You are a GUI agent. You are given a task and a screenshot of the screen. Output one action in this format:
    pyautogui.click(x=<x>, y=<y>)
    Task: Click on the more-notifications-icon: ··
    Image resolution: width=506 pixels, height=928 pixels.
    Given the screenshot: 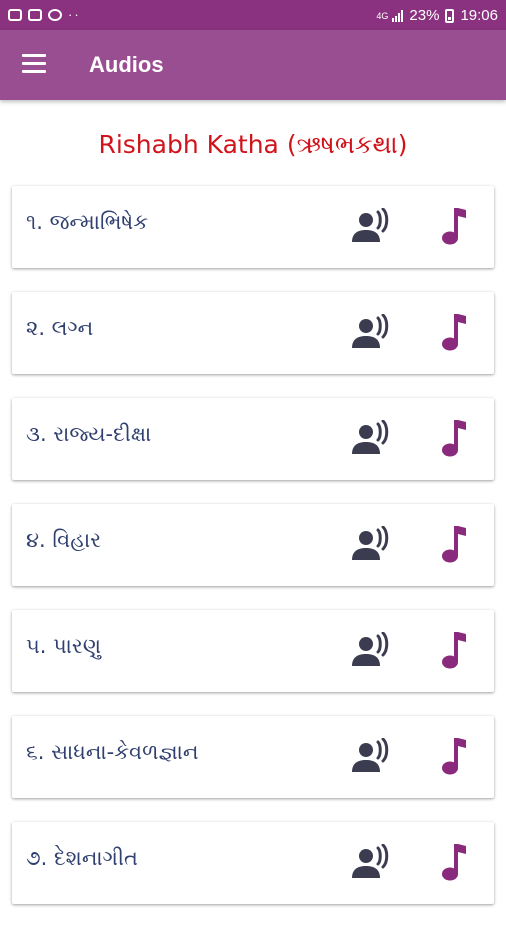 What is the action you would take?
    pyautogui.click(x=74, y=14)
    